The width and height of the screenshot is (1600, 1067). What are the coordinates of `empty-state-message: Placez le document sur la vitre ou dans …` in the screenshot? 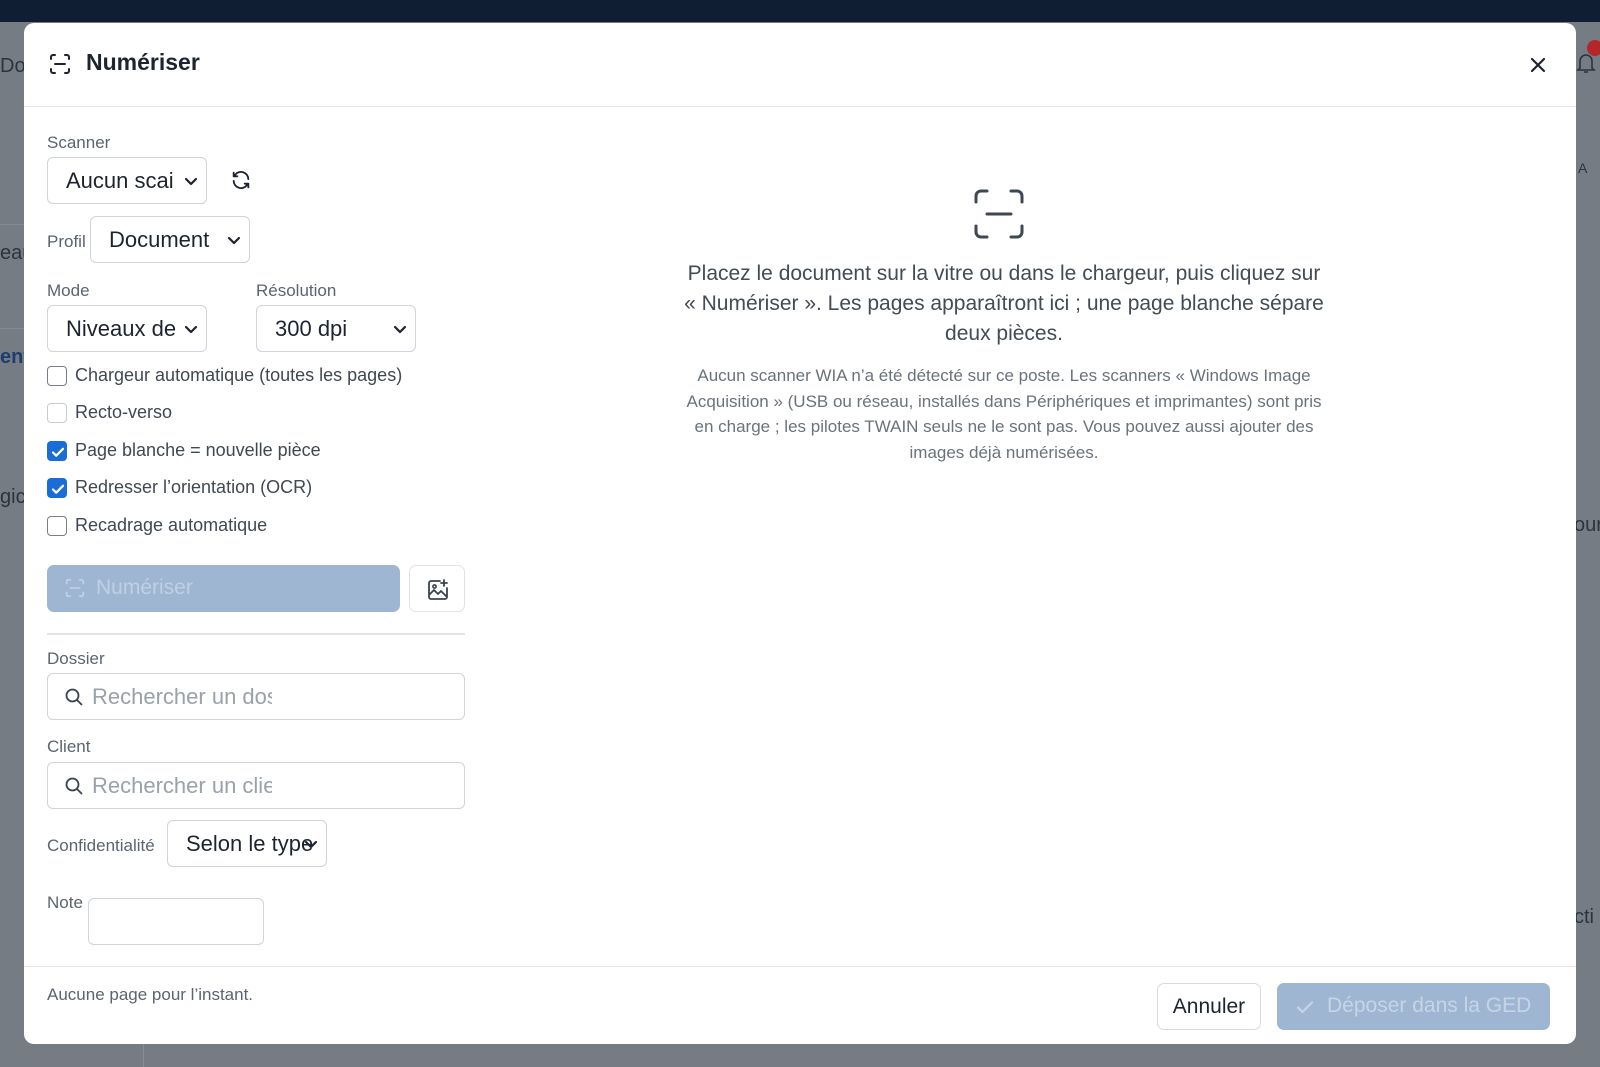 It's located at (1004, 303).